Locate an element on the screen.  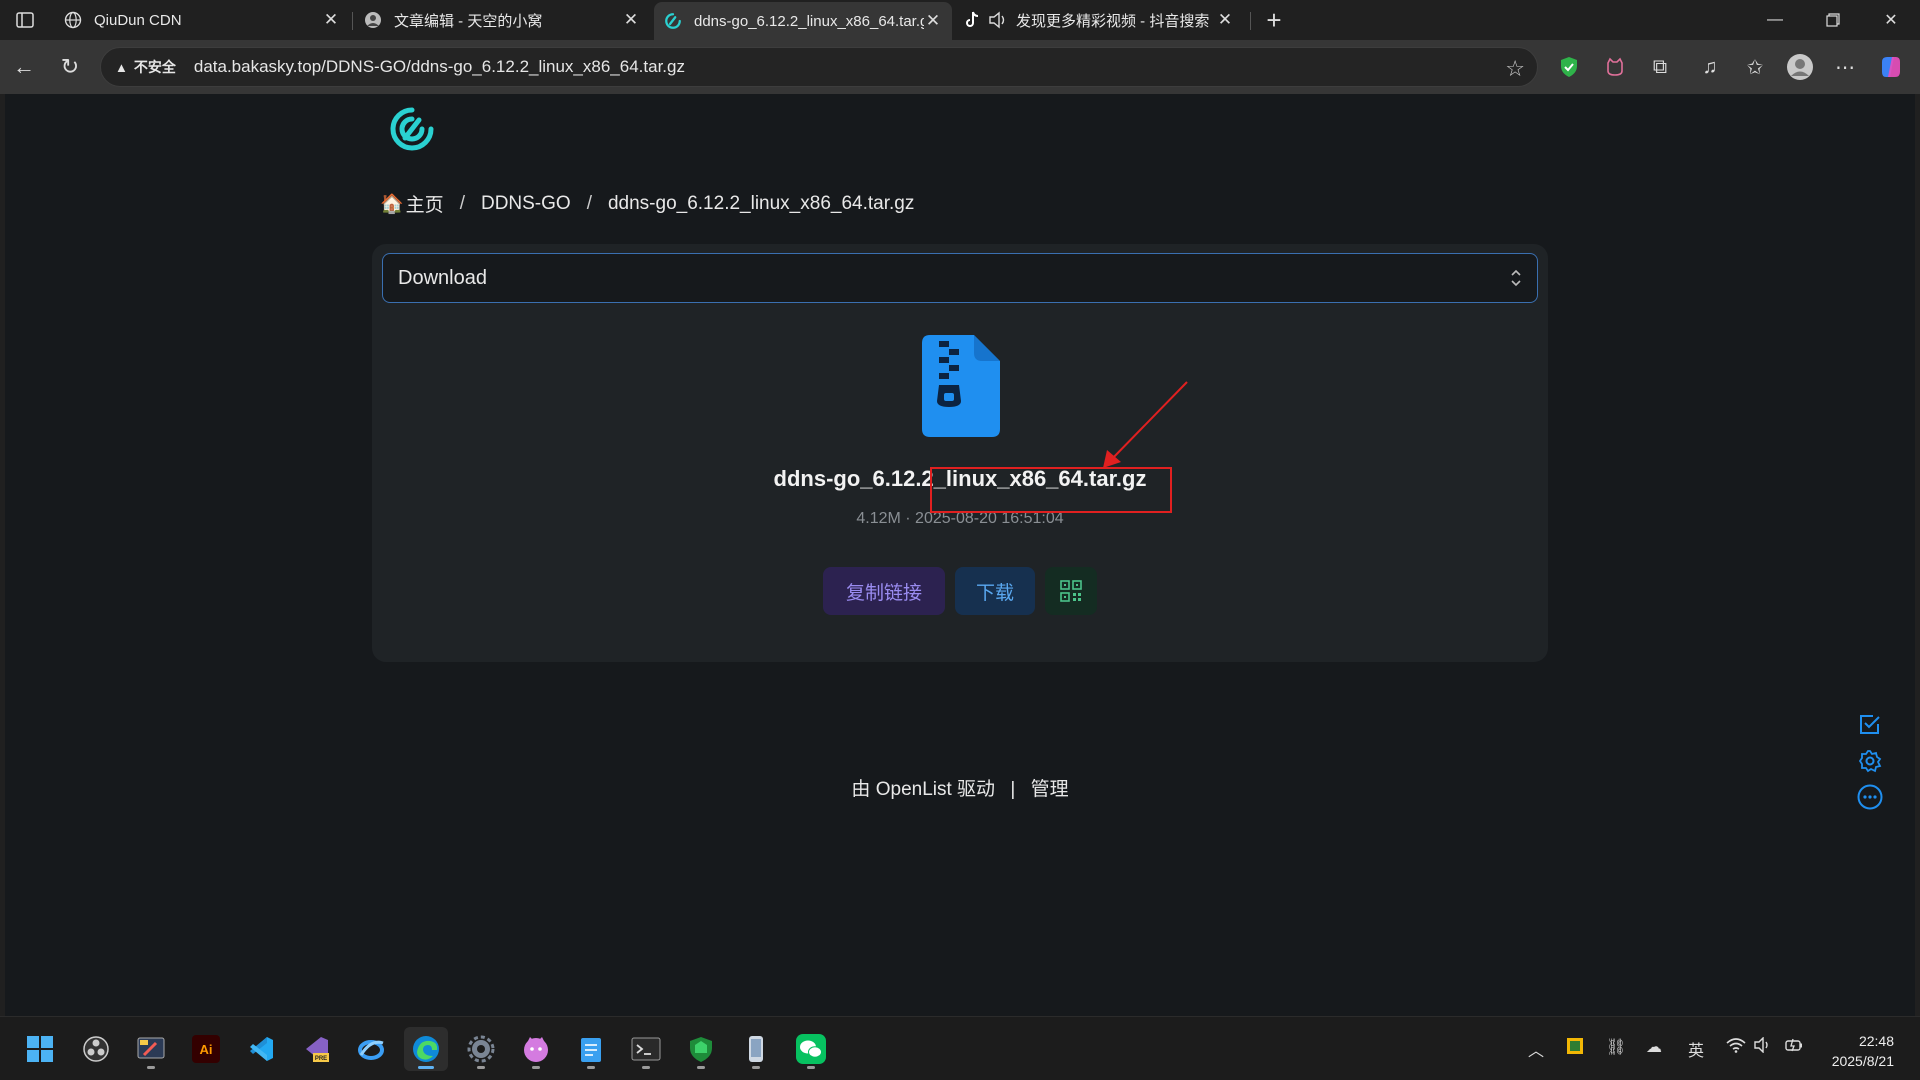
profile-avatar-icon is located at coordinates (1800, 67).